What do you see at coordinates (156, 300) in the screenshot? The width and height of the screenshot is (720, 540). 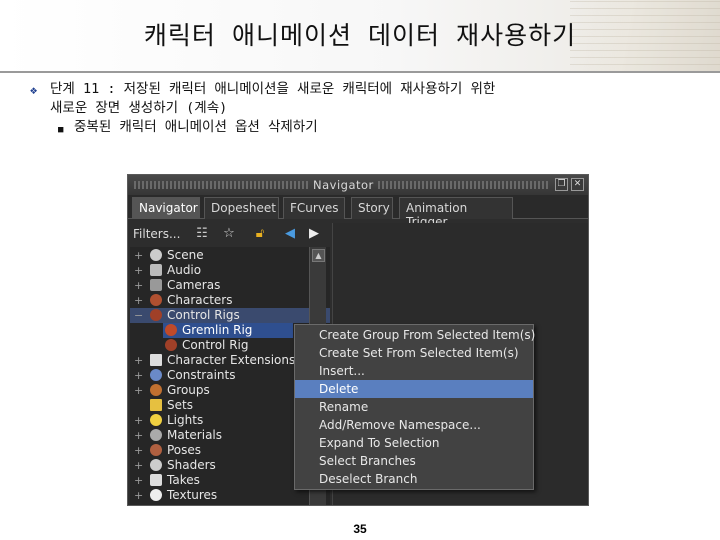 I see `character-icon` at bounding box center [156, 300].